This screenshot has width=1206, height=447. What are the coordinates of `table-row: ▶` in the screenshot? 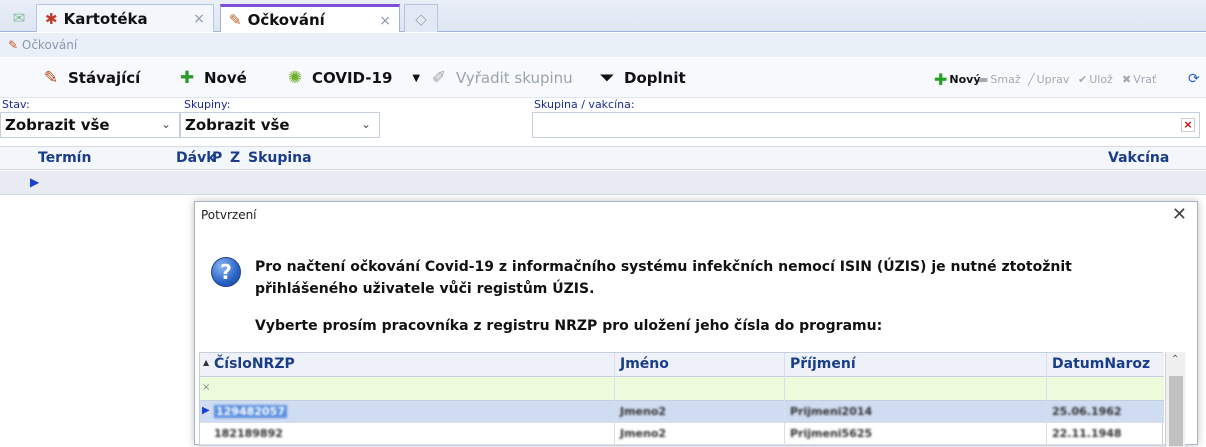 It's located at (603, 183).